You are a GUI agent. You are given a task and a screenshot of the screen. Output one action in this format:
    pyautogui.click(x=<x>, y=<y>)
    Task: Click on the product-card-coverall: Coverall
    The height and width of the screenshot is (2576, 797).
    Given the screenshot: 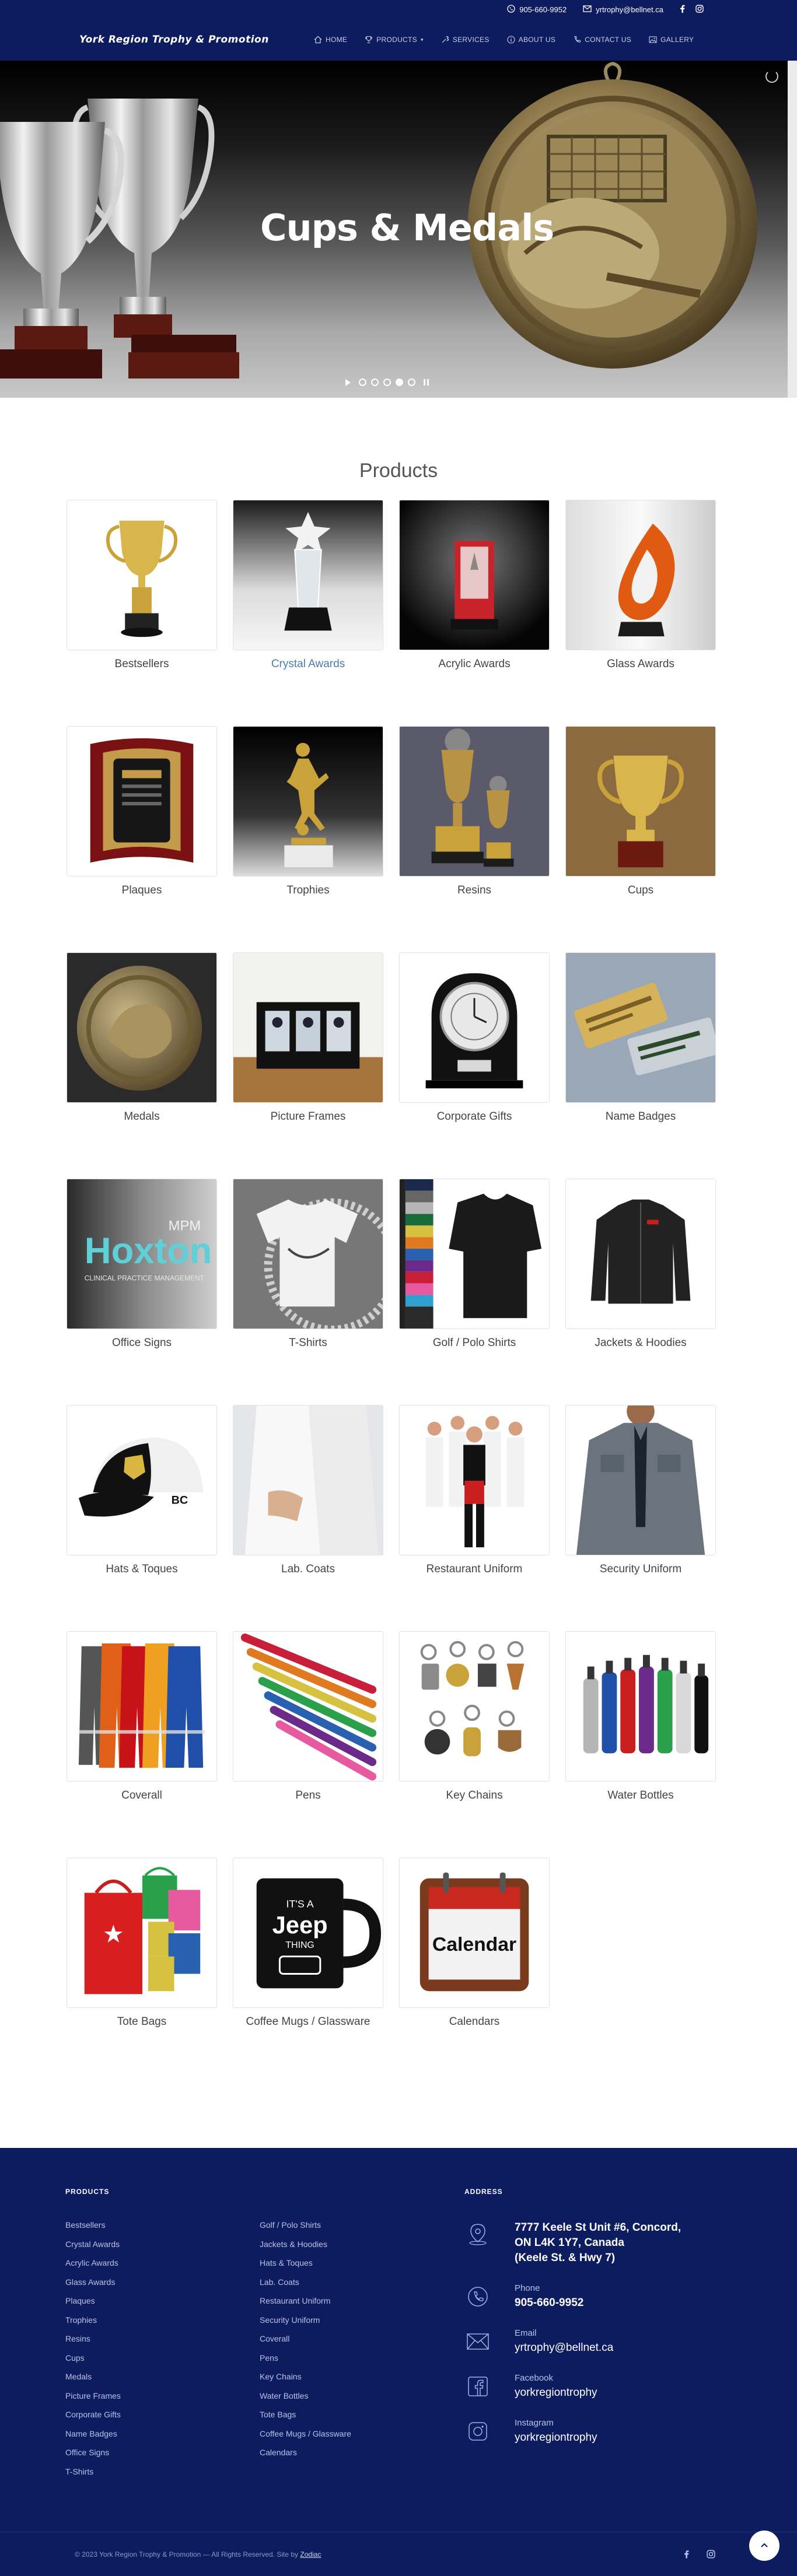 What is the action you would take?
    pyautogui.click(x=142, y=1716)
    